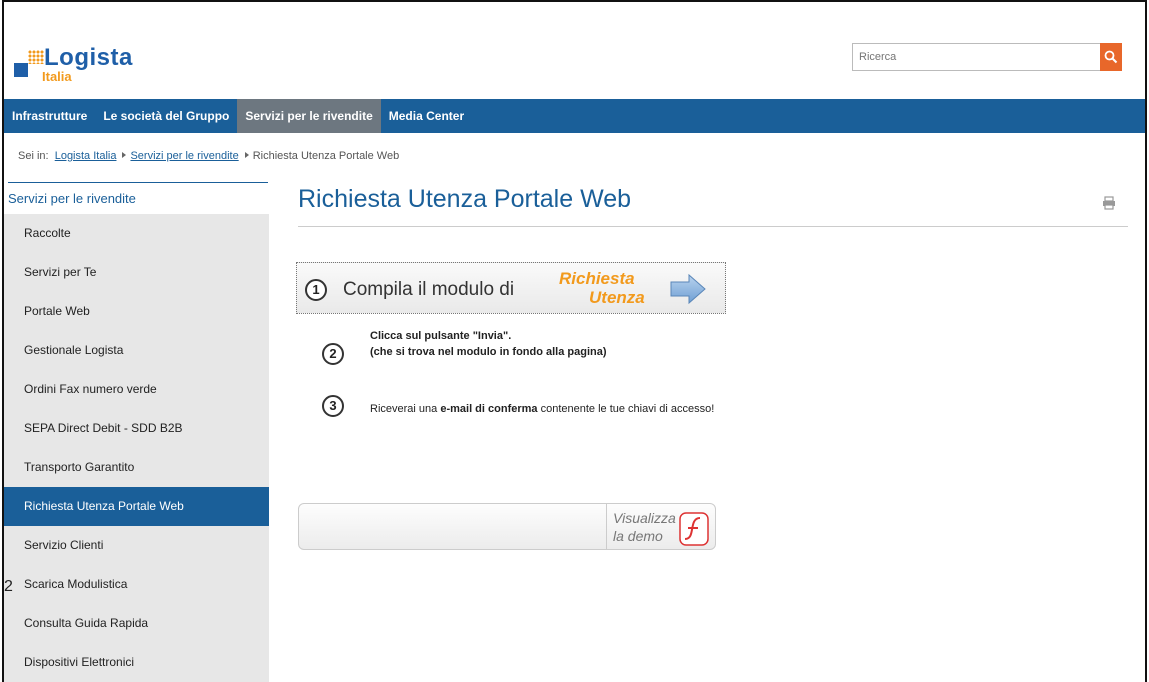 Image resolution: width=1149 pixels, height=682 pixels. Describe the element at coordinates (138, 198) in the screenshot. I see `sidebar-title: Servizi per le rivendite` at that location.